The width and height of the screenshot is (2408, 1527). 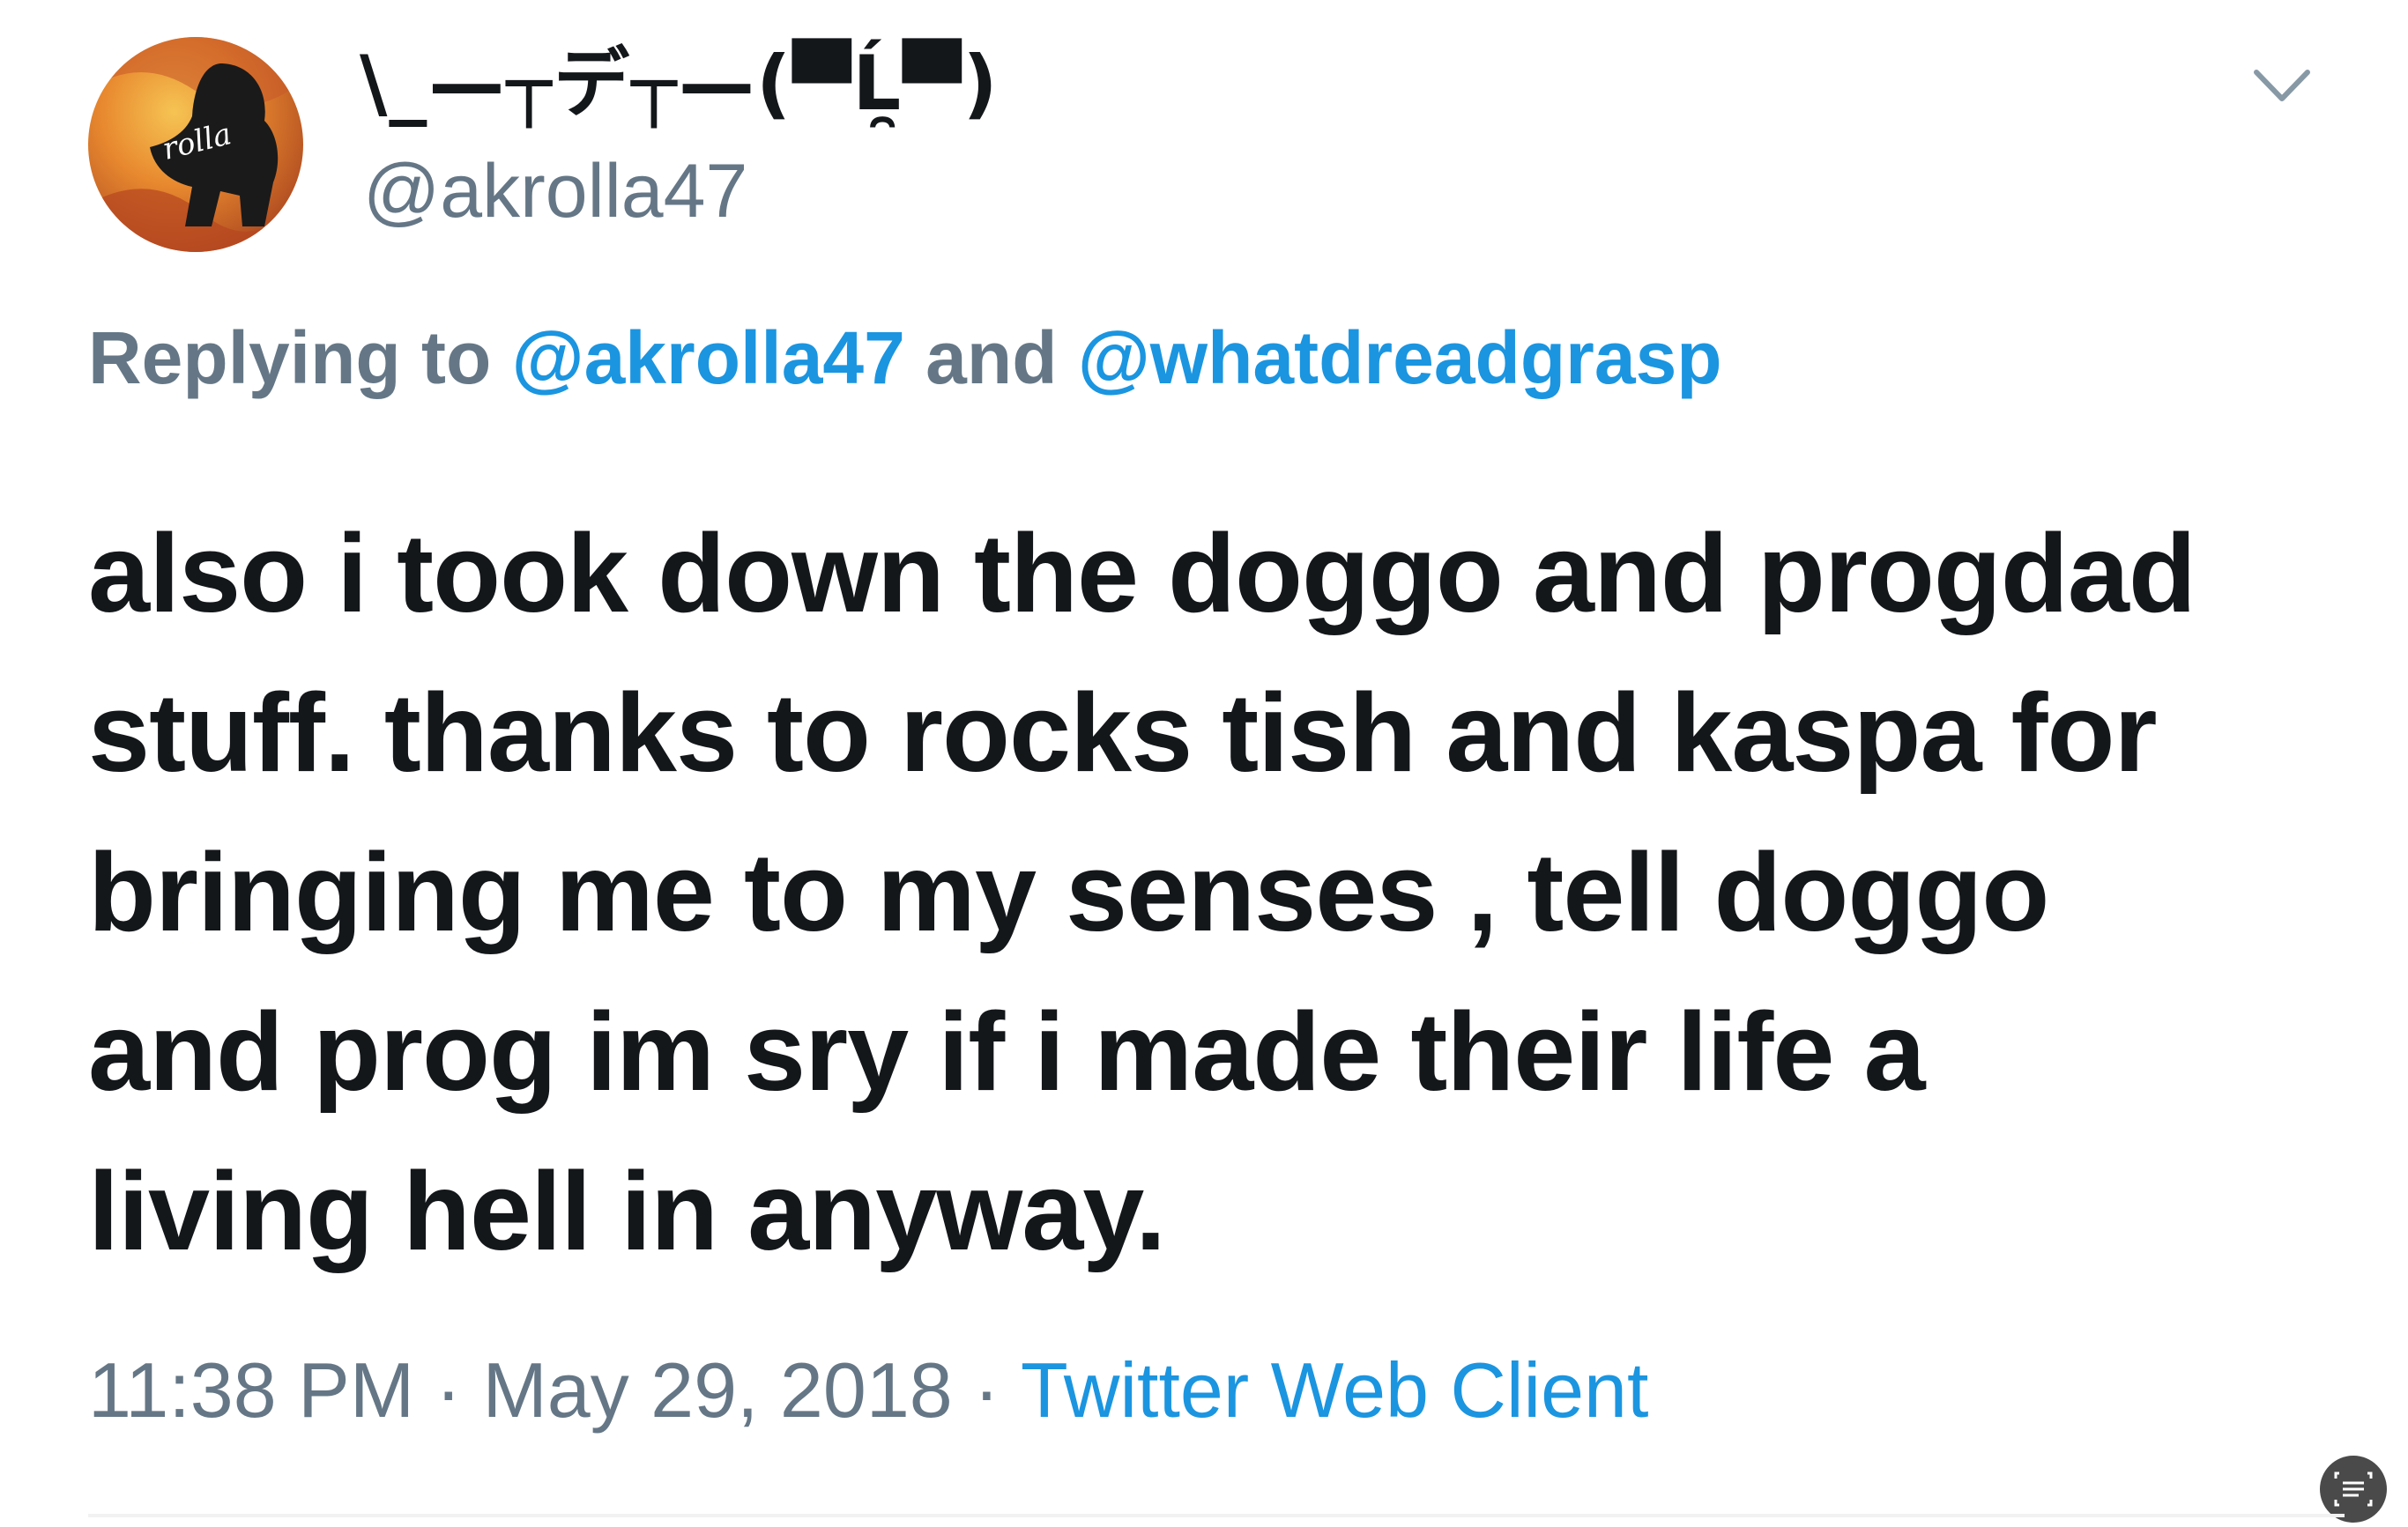 What do you see at coordinates (1007, 1052) in the screenshot?
I see `tweet-text-line: and prog im sry if i made their life a` at bounding box center [1007, 1052].